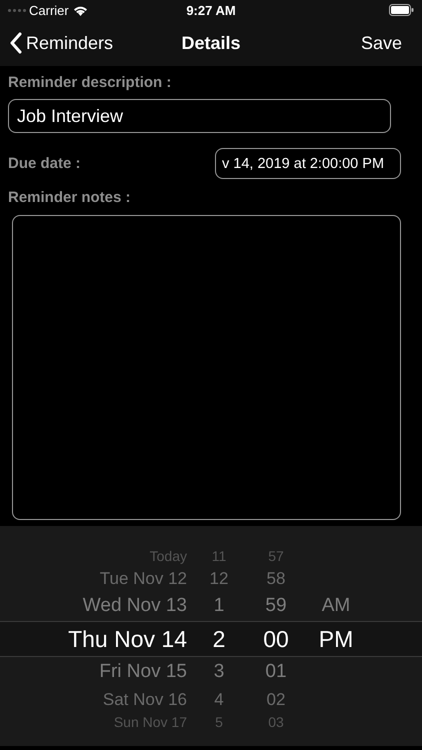 Image resolution: width=422 pixels, height=750 pixels. Describe the element at coordinates (211, 10) in the screenshot. I see `clock-time: 9:27 AM` at that location.